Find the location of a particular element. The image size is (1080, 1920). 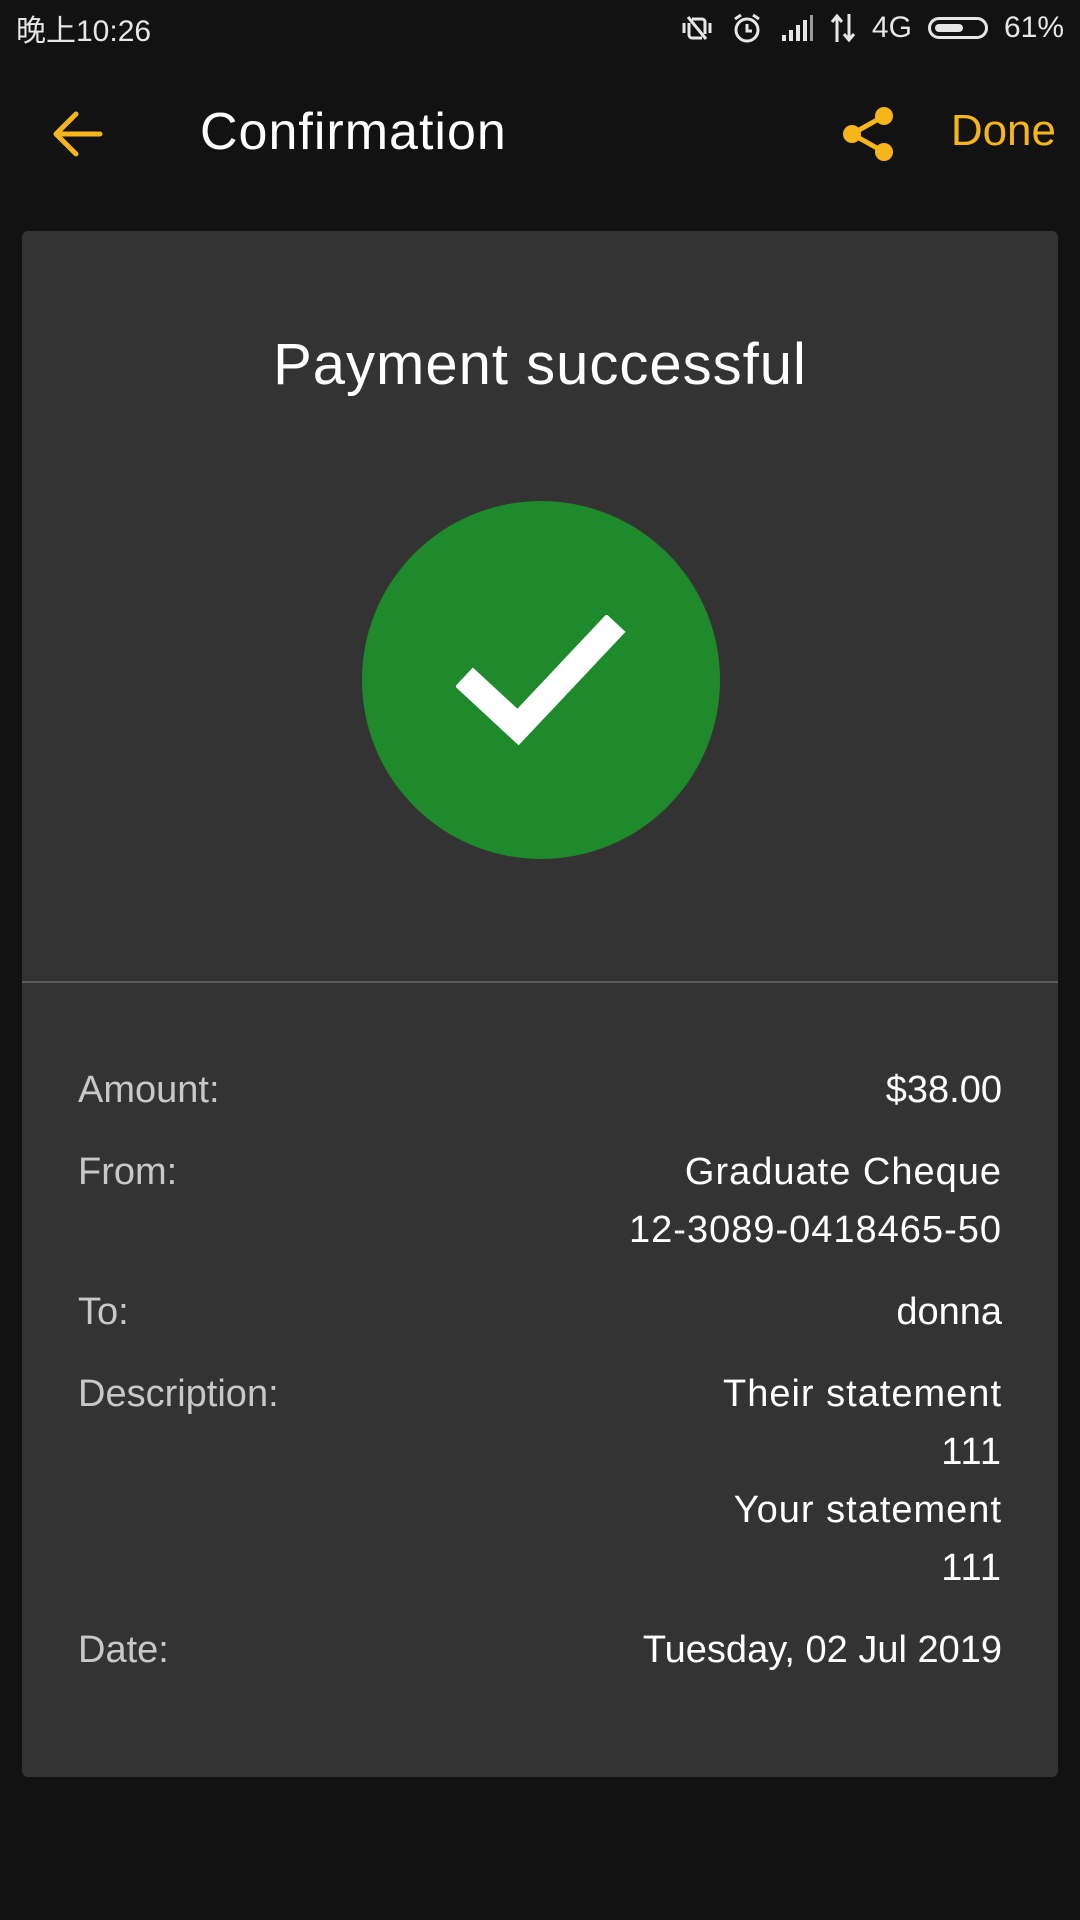

your-statement-label: Your statement is located at coordinates (867, 1510).